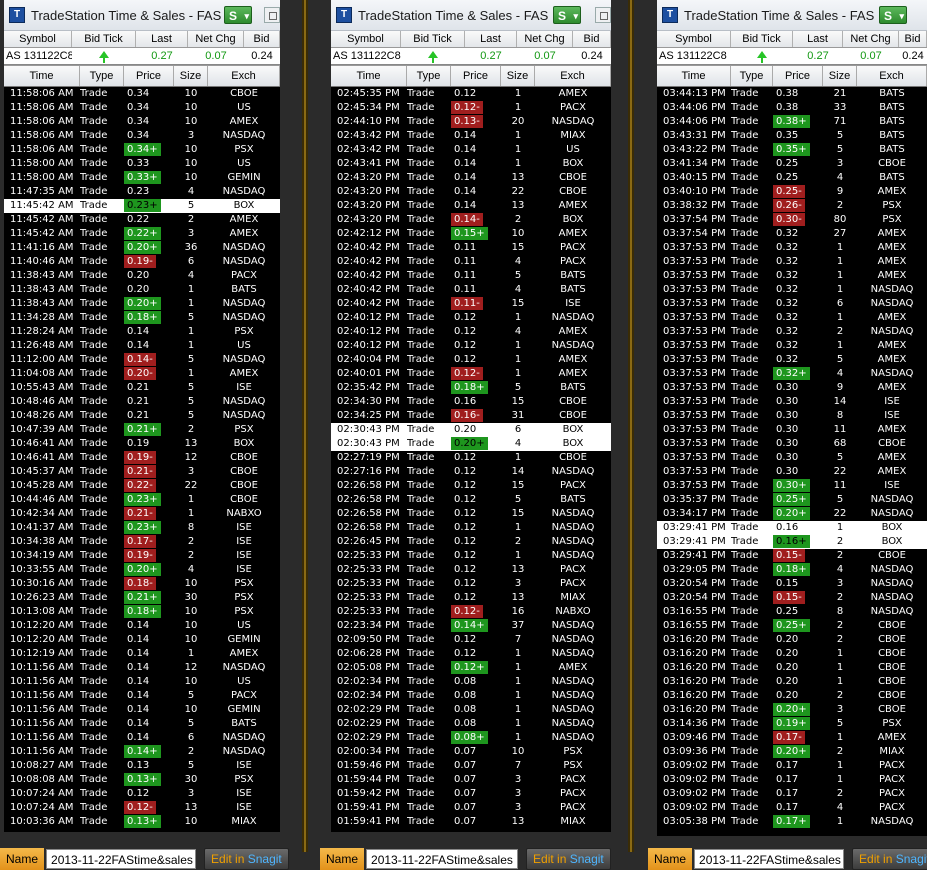 The image size is (927, 870). Describe the element at coordinates (272, 15) in the screenshot. I see `window-restore-icon` at that location.